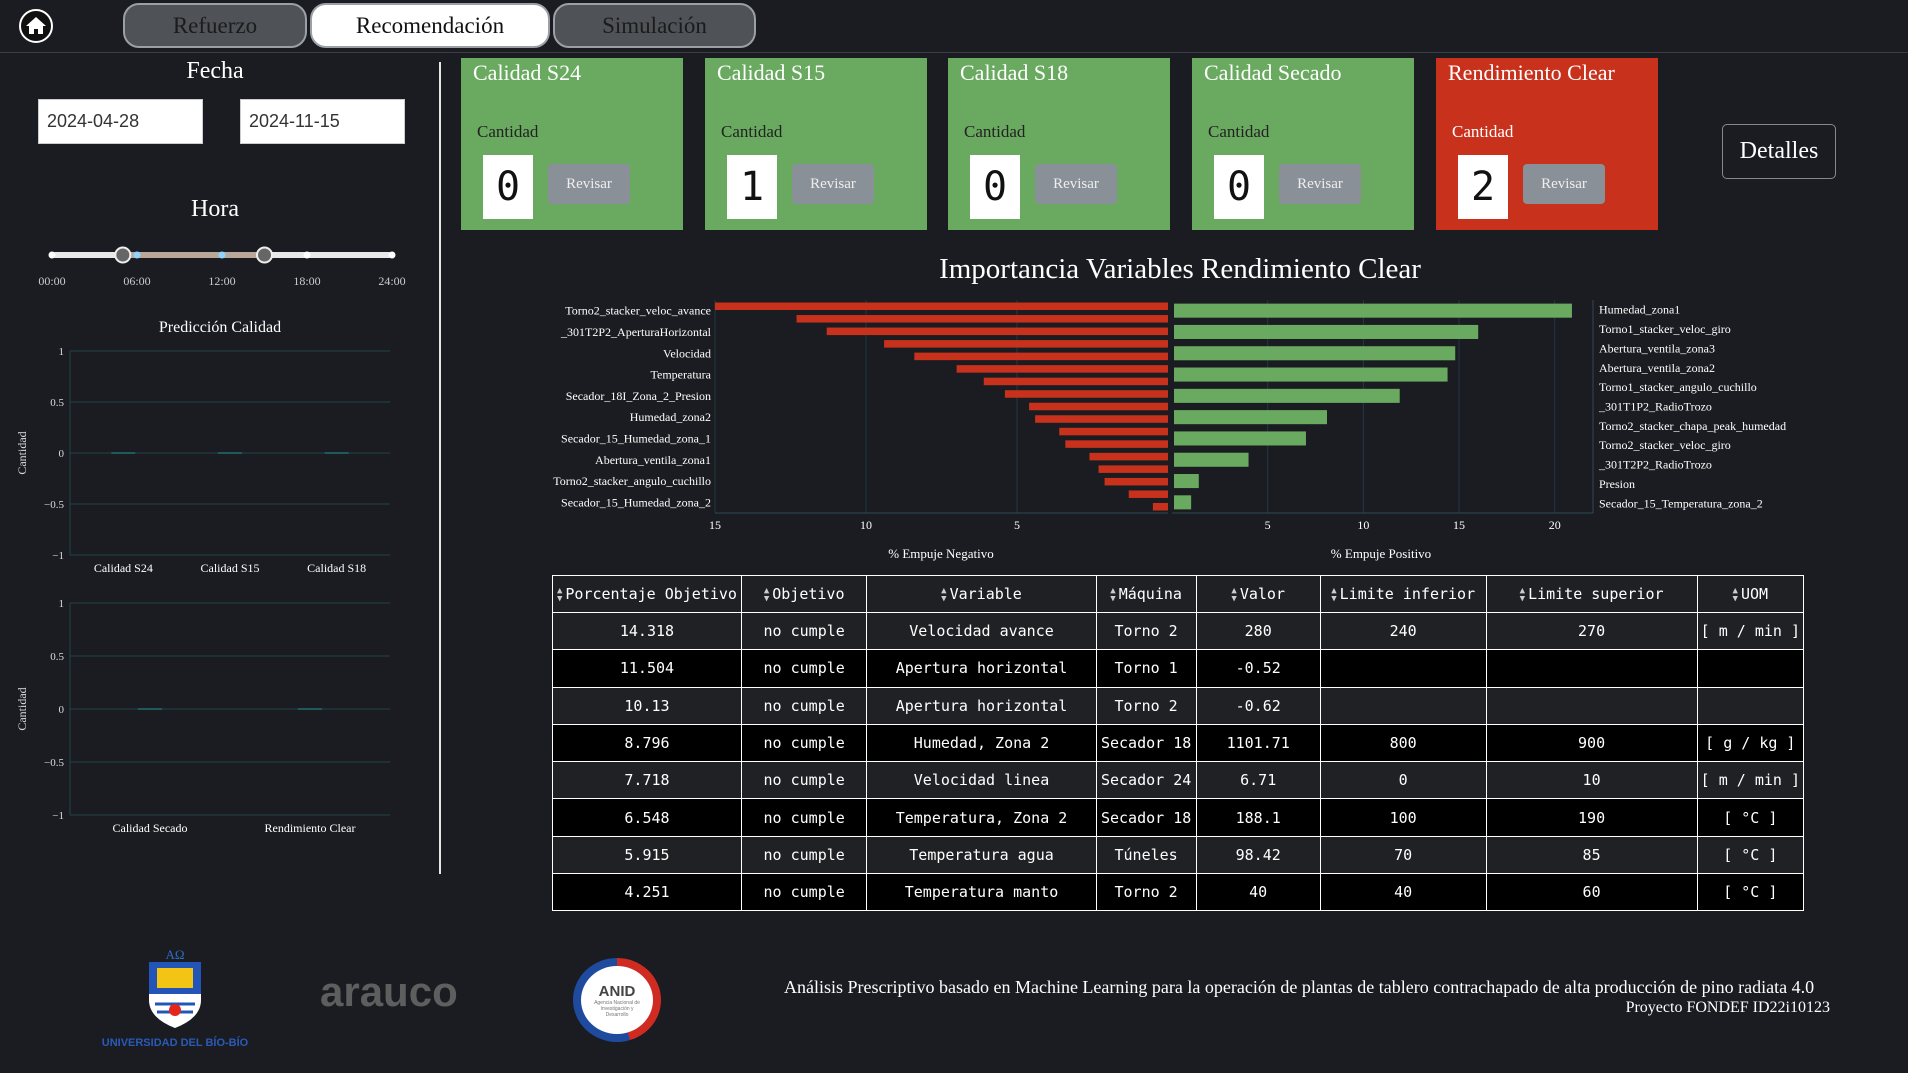 This screenshot has height=1073, width=1908. I want to click on card-subtitle: Cantidad, so click(1483, 131).